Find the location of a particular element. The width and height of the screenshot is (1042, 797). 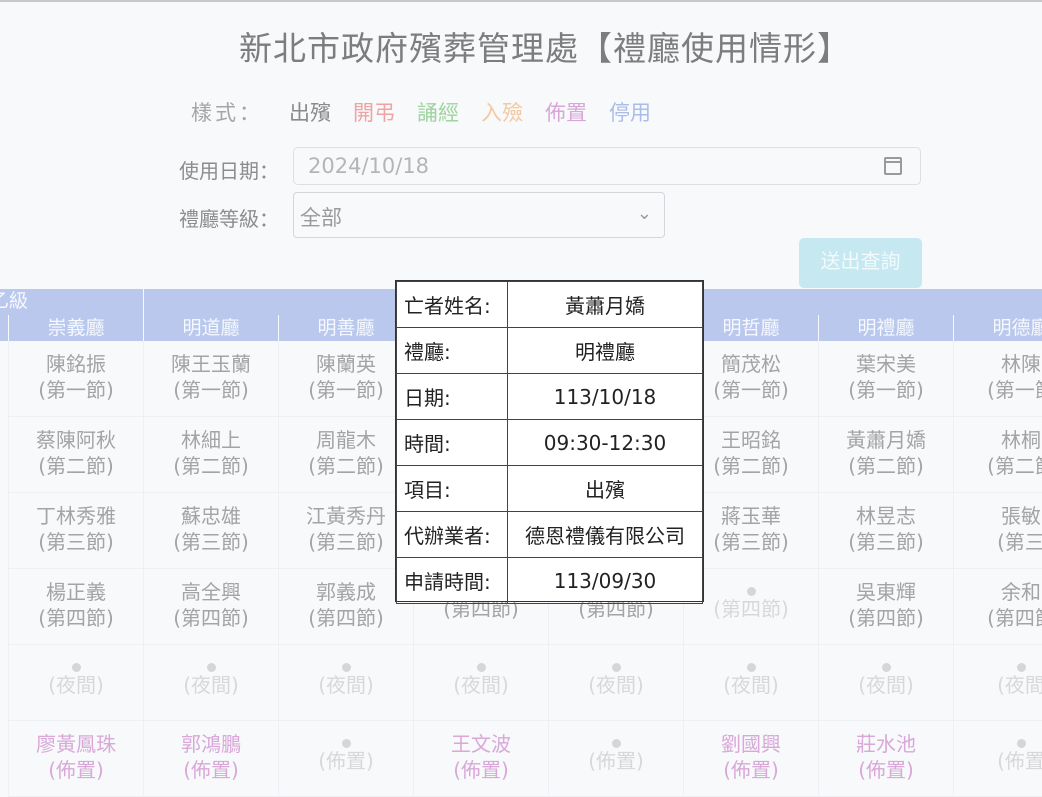

group-label: 乙級 is located at coordinates (14, 301).